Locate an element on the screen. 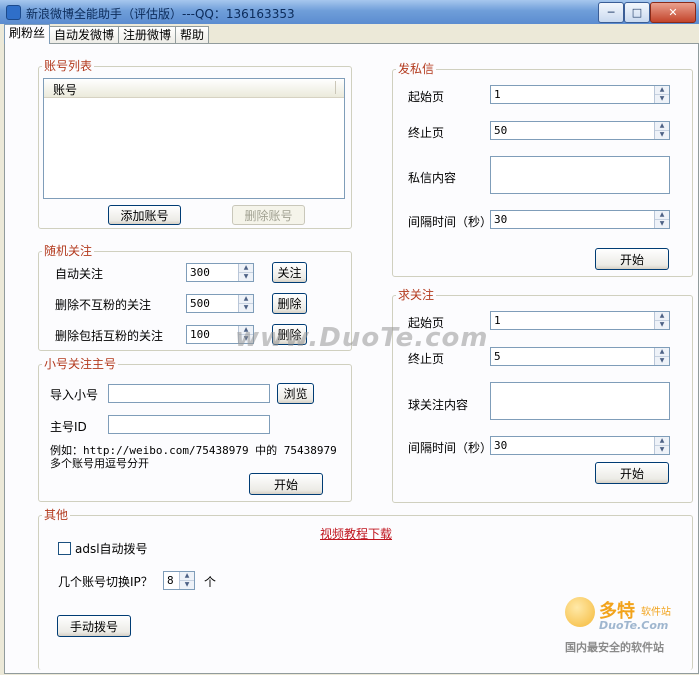 The width and height of the screenshot is (699, 675). sf-start-page-spinner: 1 ▲ ▼ is located at coordinates (580, 320).